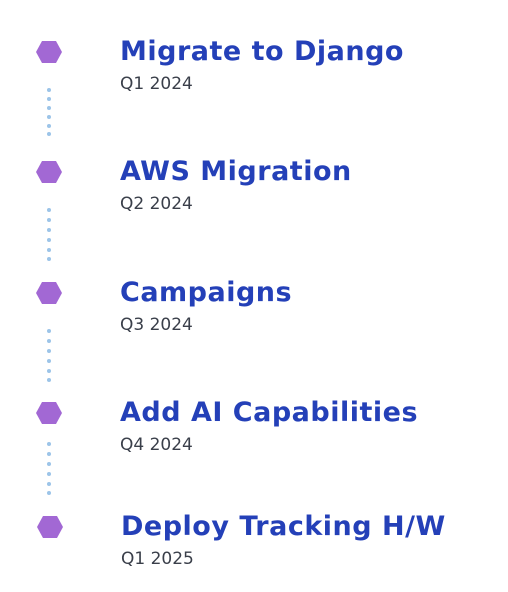 The height and width of the screenshot is (592, 508). What do you see at coordinates (206, 292) in the screenshot?
I see `milestone-title: Campaigns` at bounding box center [206, 292].